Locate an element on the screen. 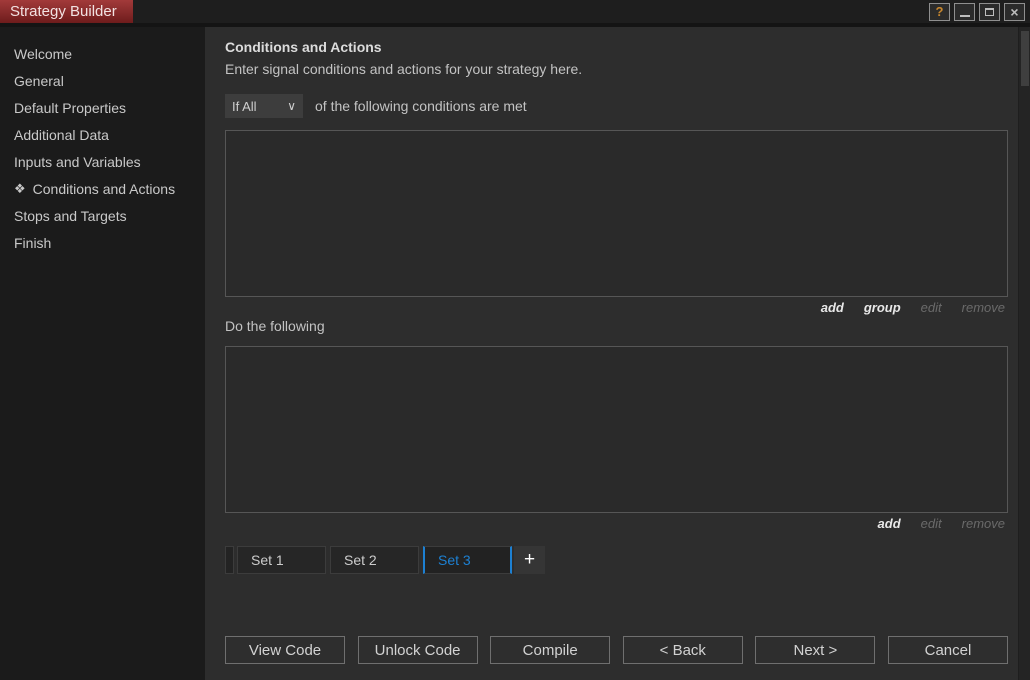 The height and width of the screenshot is (680, 1030). group-conditions-link: group is located at coordinates (882, 308).